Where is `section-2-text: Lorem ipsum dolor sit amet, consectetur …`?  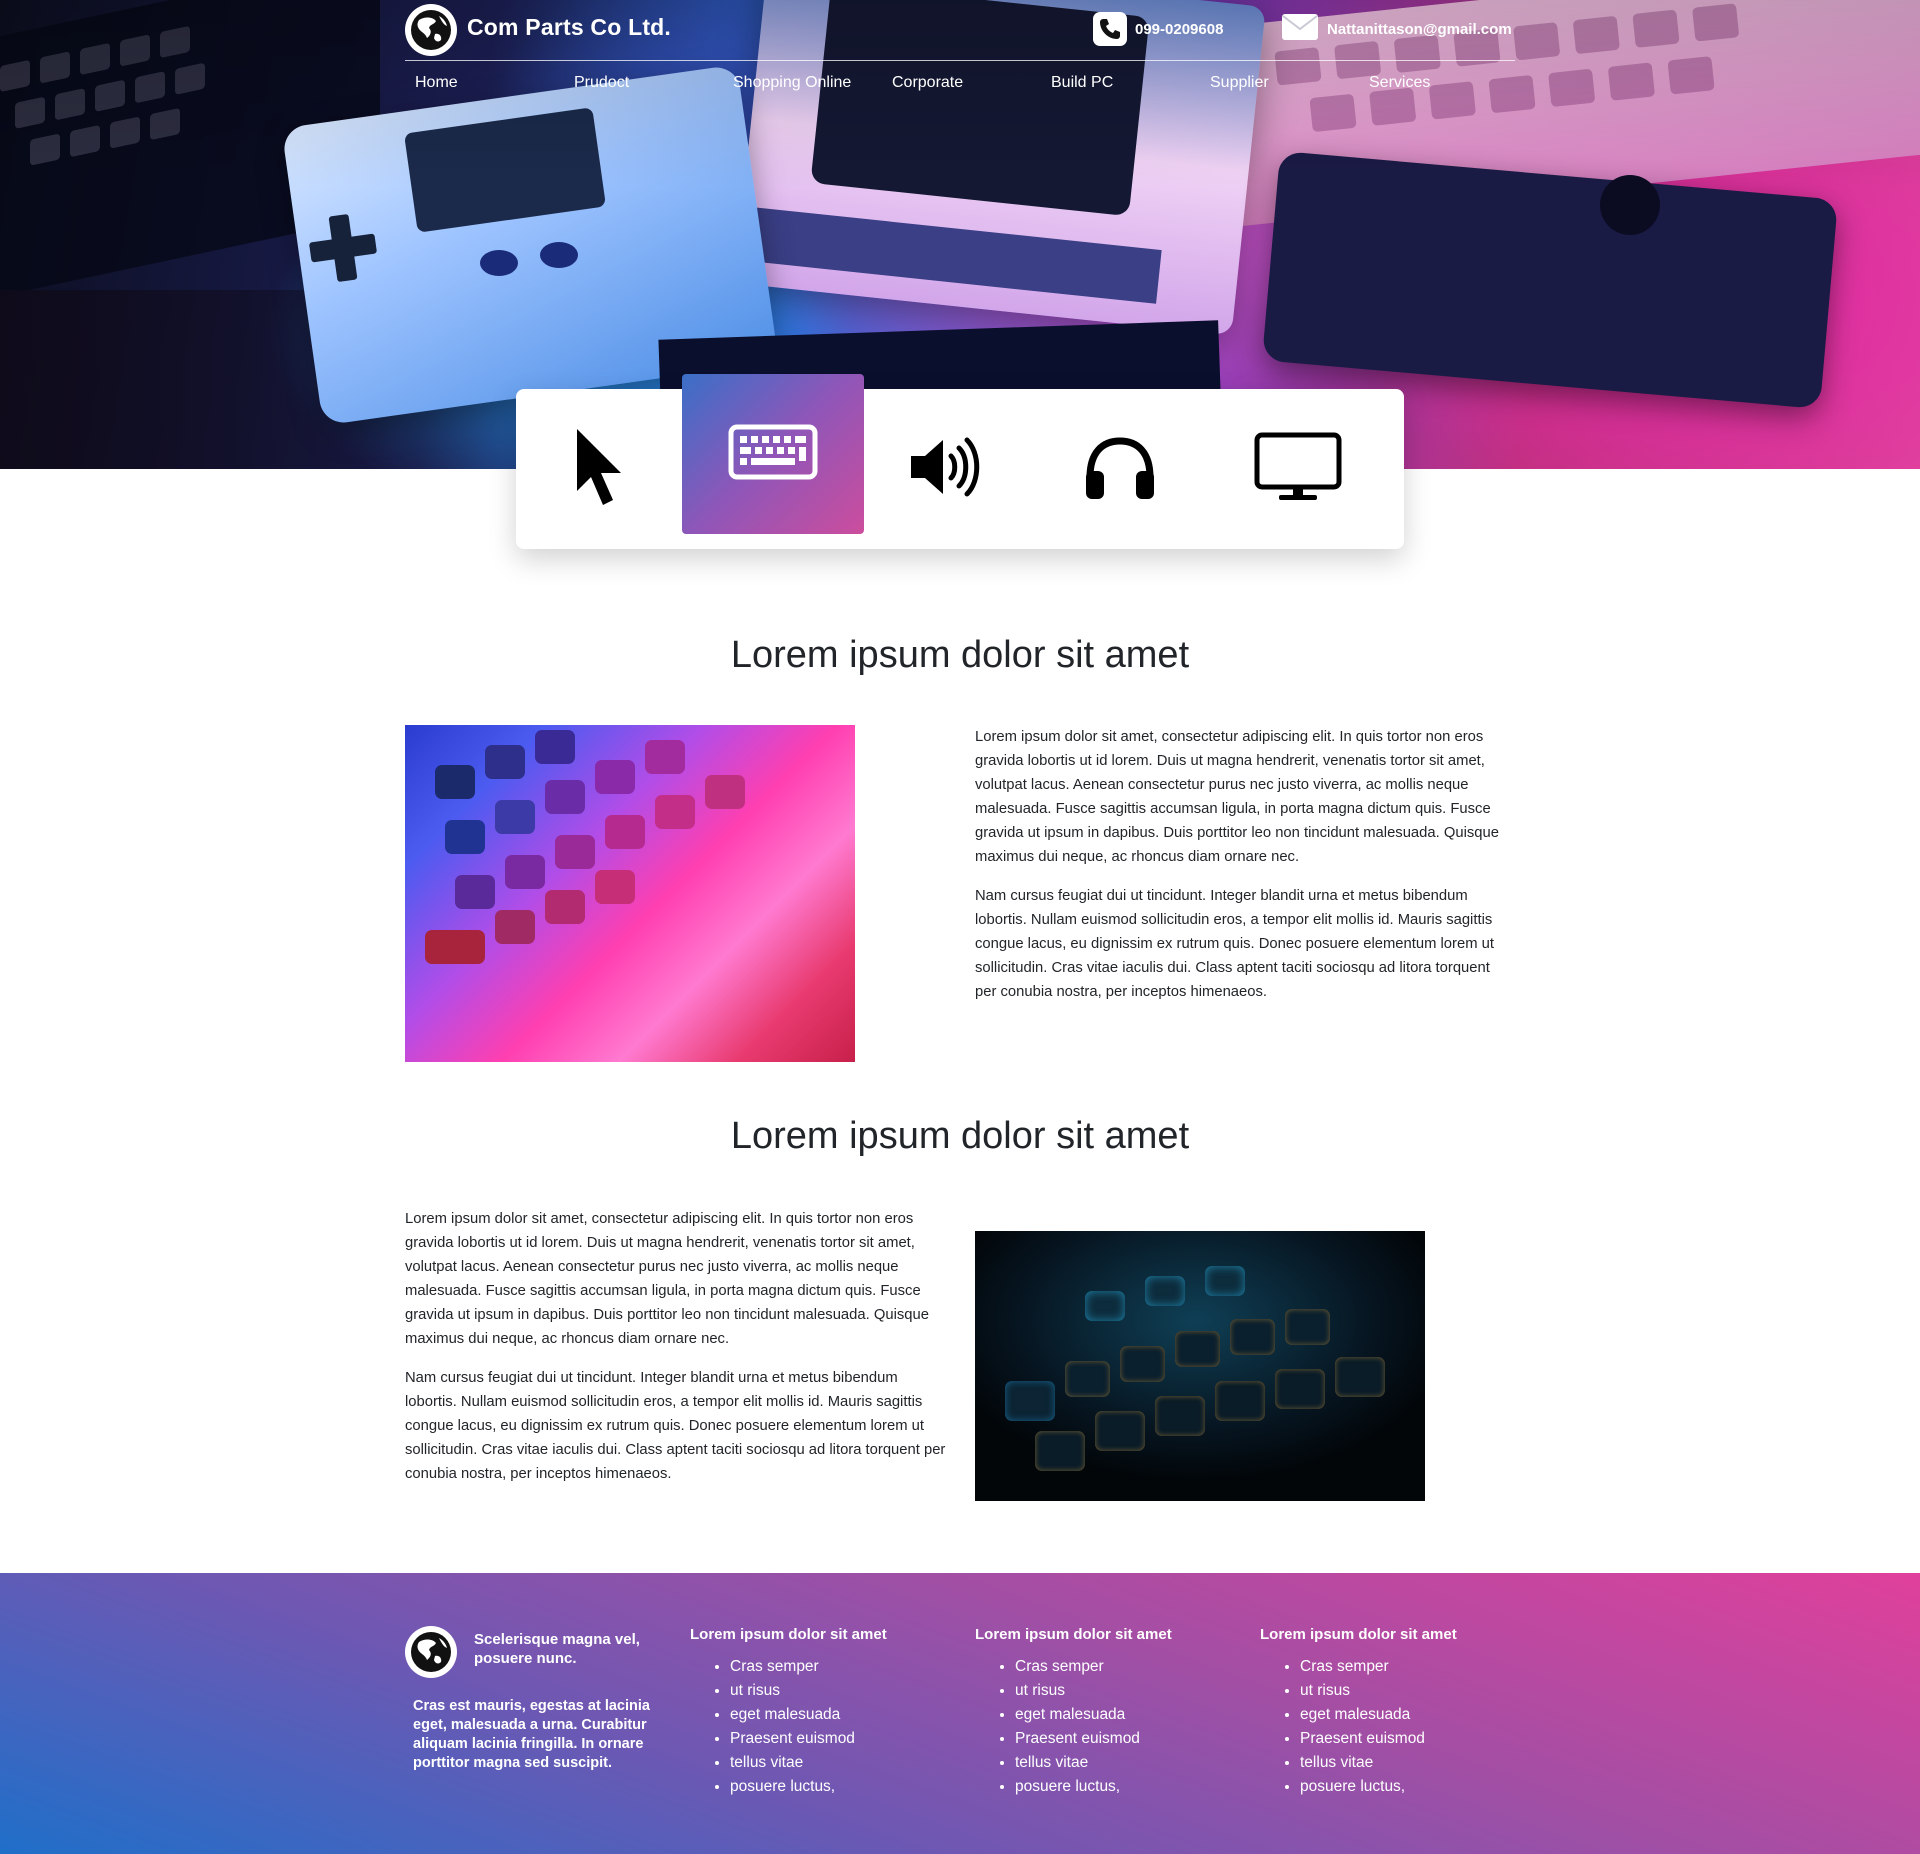
section-2-text: Lorem ipsum dolor sit amet, consectetur … is located at coordinates (676, 1354).